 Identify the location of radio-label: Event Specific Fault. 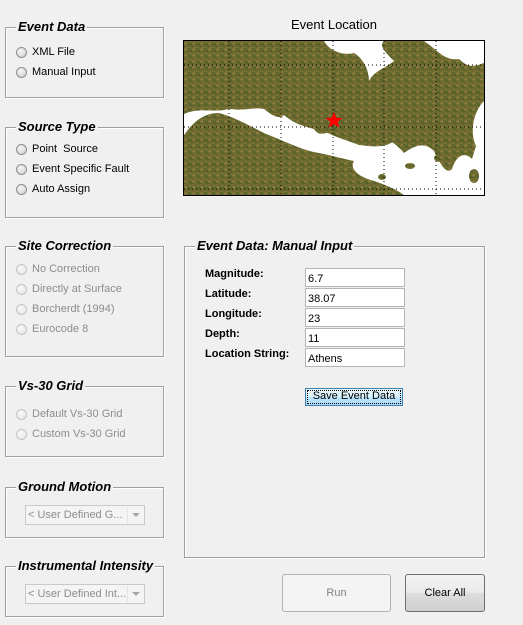
(81, 169).